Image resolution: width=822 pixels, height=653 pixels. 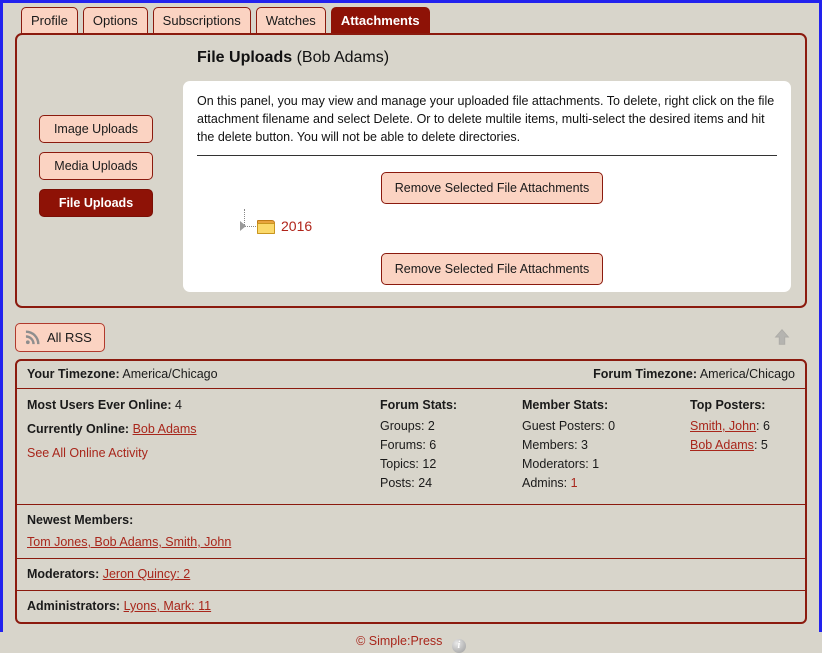 I want to click on remove-button-row-bottom: Remove Selected File Attachments, so click(x=487, y=269).